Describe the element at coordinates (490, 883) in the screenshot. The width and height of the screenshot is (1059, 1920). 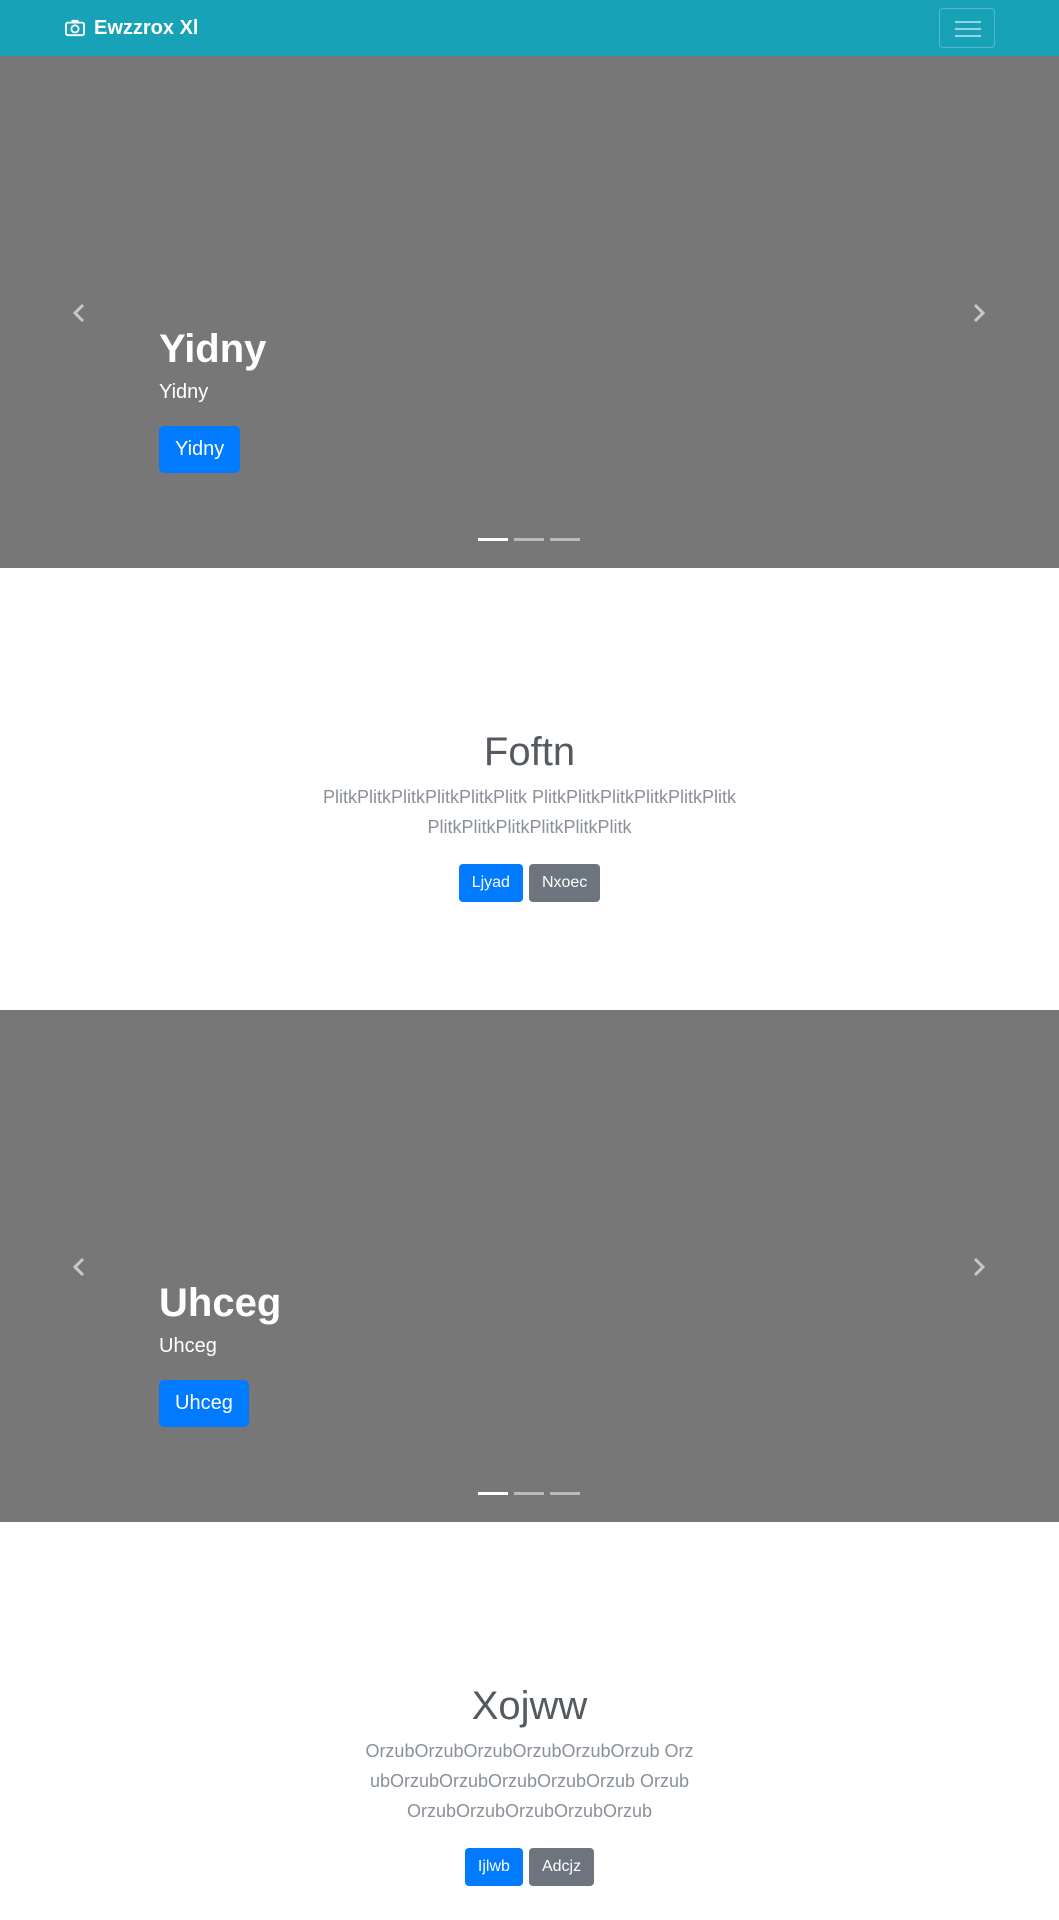
I see `primary-button: Ljyad` at that location.